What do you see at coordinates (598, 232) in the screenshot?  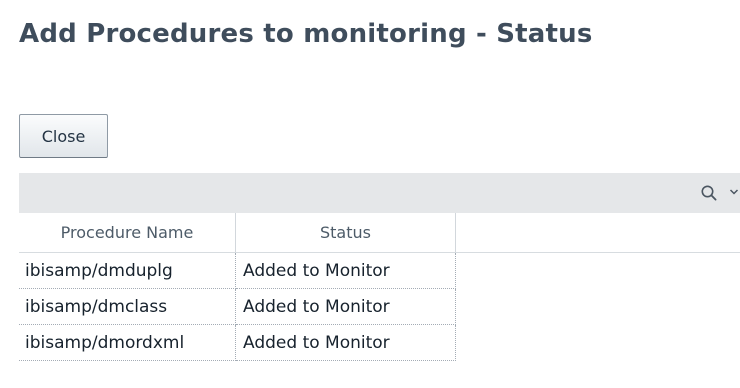 I see `column-header-filler` at bounding box center [598, 232].